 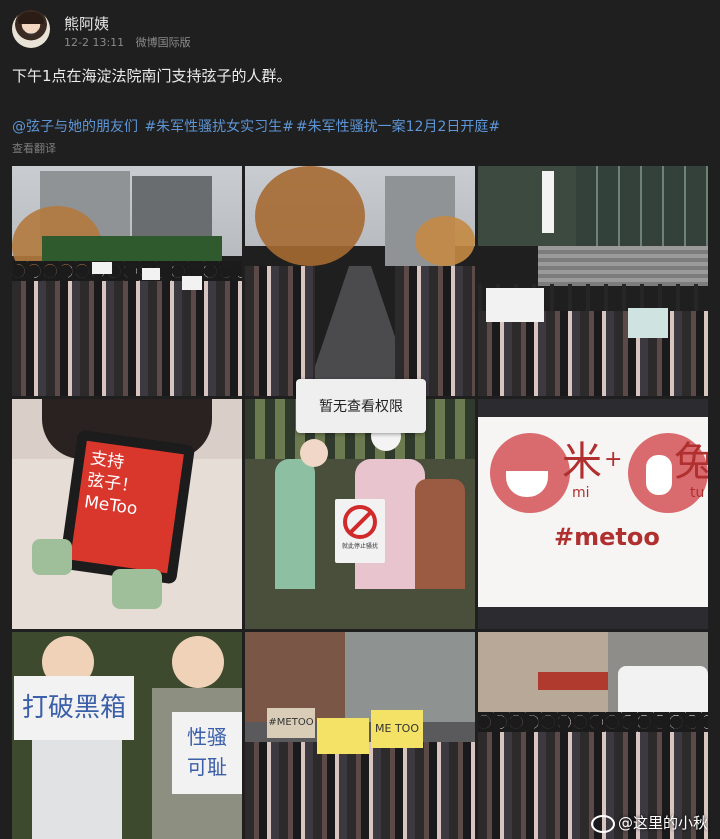 What do you see at coordinates (94, 42) in the screenshot?
I see `post-time: 12-2 13:11` at bounding box center [94, 42].